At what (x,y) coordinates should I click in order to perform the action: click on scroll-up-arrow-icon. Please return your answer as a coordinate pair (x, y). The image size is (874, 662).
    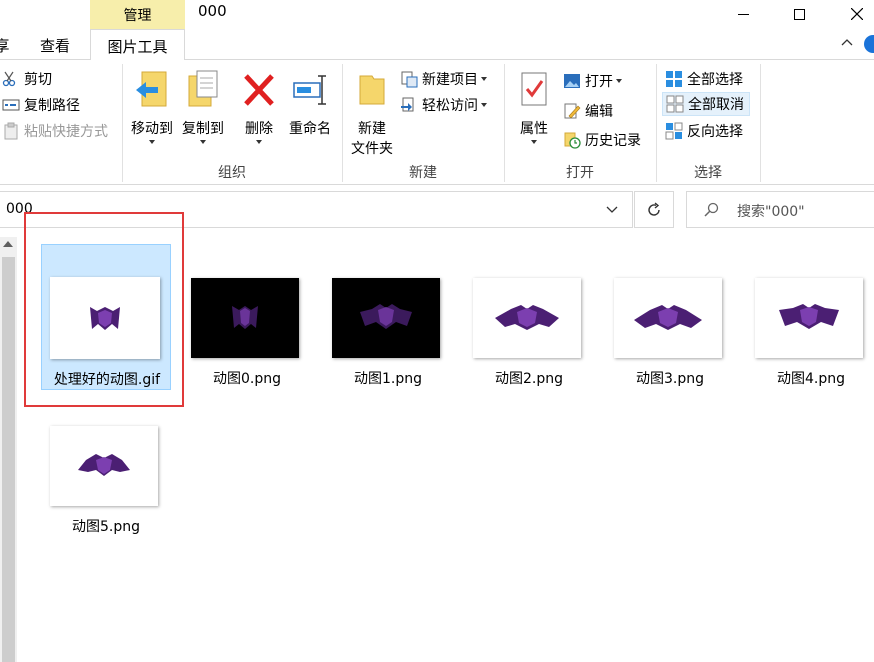
    Looking at the image, I should click on (8, 244).